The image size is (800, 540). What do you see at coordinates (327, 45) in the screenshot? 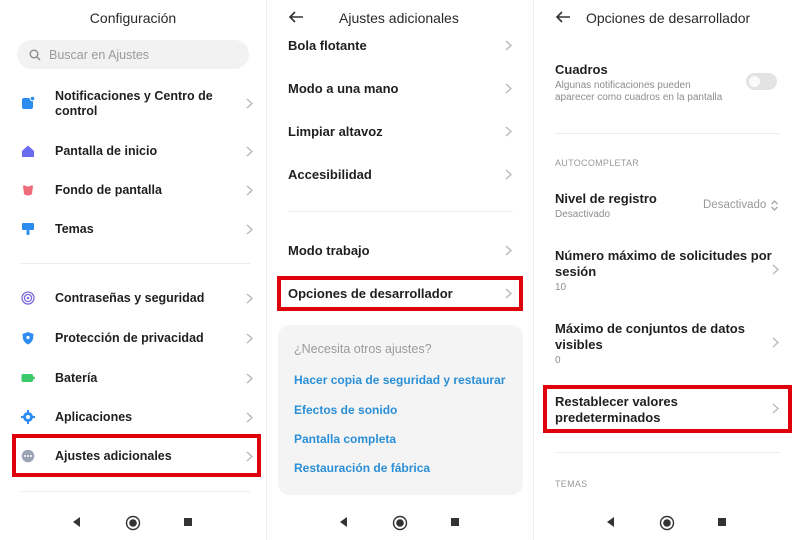
I see `menu-item-label: Bola flotante` at bounding box center [327, 45].